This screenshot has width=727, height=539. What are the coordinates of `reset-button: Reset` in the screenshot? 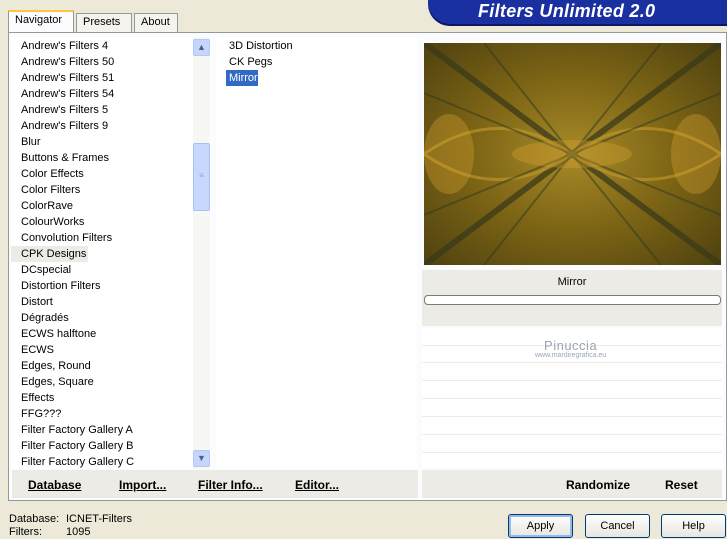 It's located at (681, 485).